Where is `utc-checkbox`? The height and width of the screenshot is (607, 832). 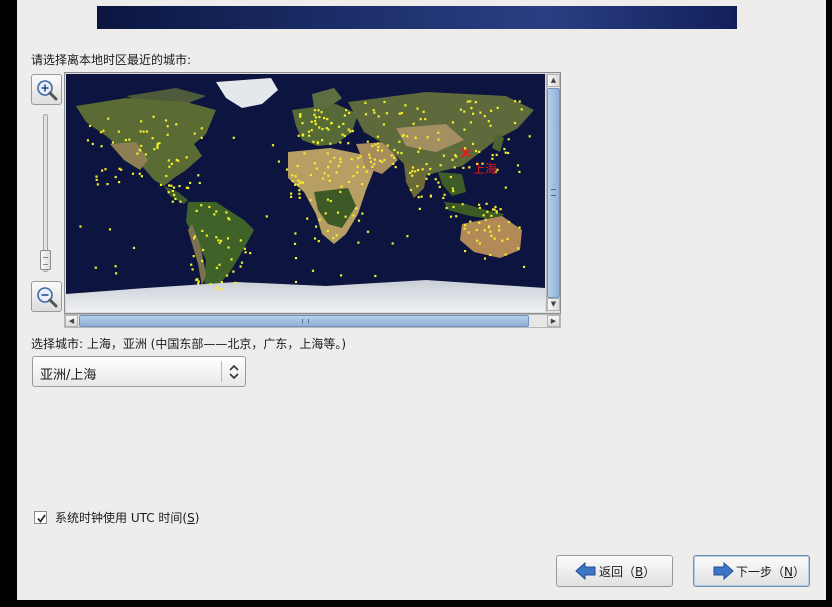
utc-checkbox is located at coordinates (40, 517).